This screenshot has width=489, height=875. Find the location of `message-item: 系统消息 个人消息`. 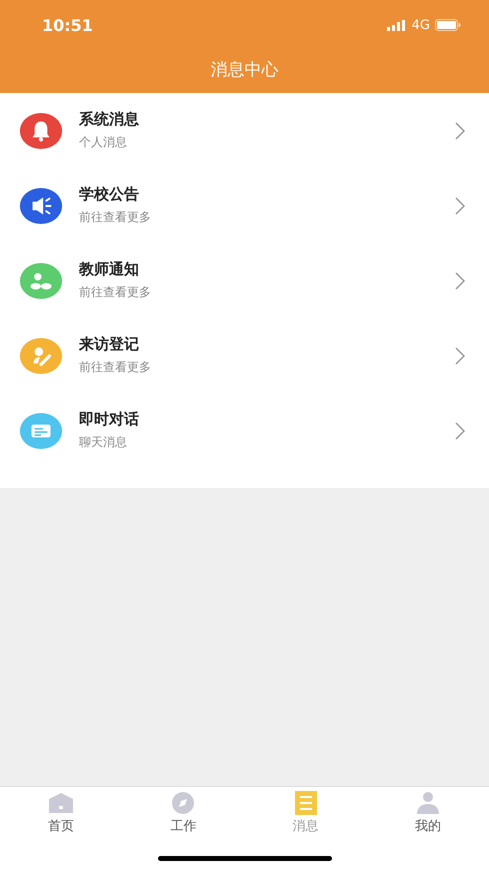

message-item: 系统消息 个人消息 is located at coordinates (244, 130).